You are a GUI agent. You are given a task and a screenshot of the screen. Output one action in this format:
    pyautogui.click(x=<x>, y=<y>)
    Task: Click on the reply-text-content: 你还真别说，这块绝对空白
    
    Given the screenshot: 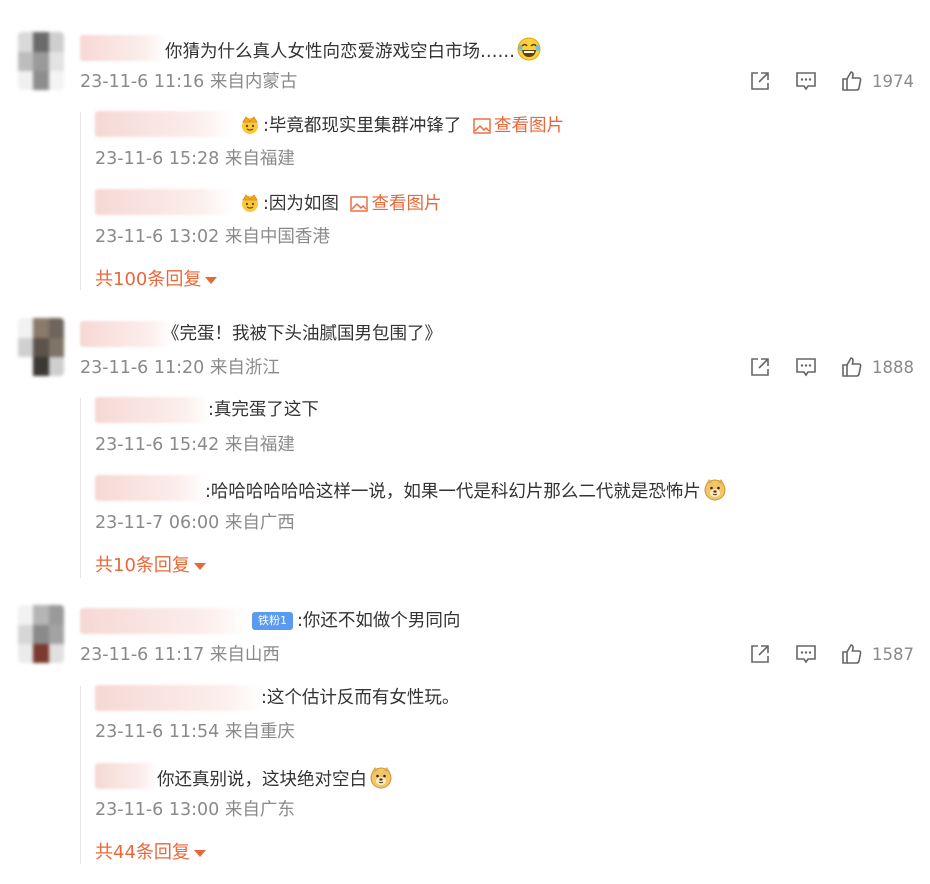 What is the action you would take?
    pyautogui.click(x=262, y=780)
    